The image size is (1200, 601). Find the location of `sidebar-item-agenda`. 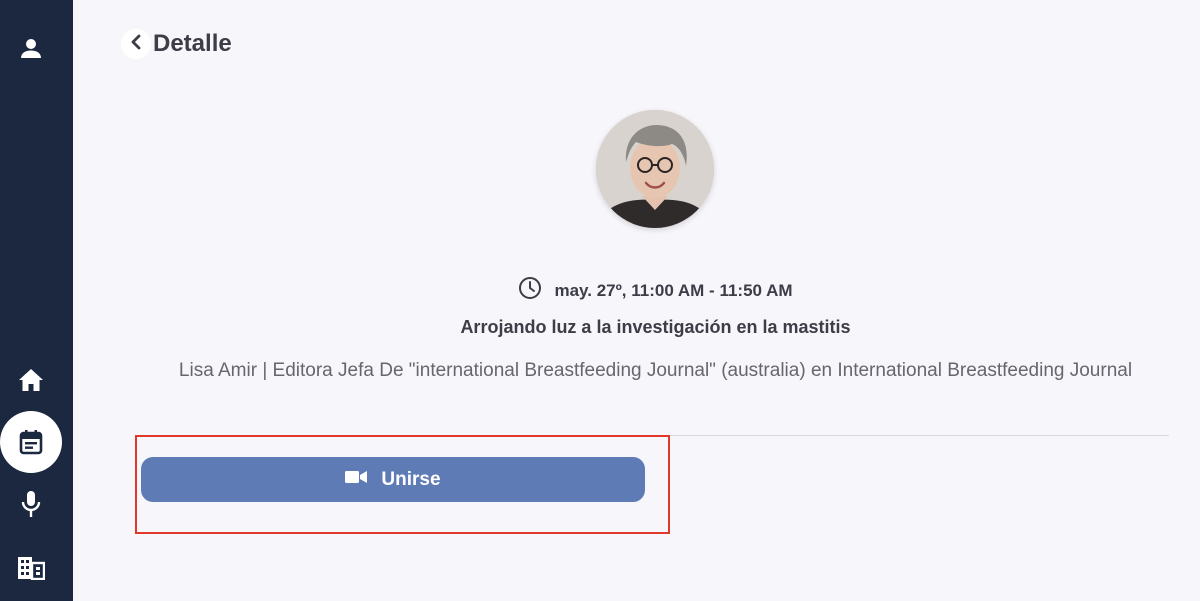

sidebar-item-agenda is located at coordinates (31, 442).